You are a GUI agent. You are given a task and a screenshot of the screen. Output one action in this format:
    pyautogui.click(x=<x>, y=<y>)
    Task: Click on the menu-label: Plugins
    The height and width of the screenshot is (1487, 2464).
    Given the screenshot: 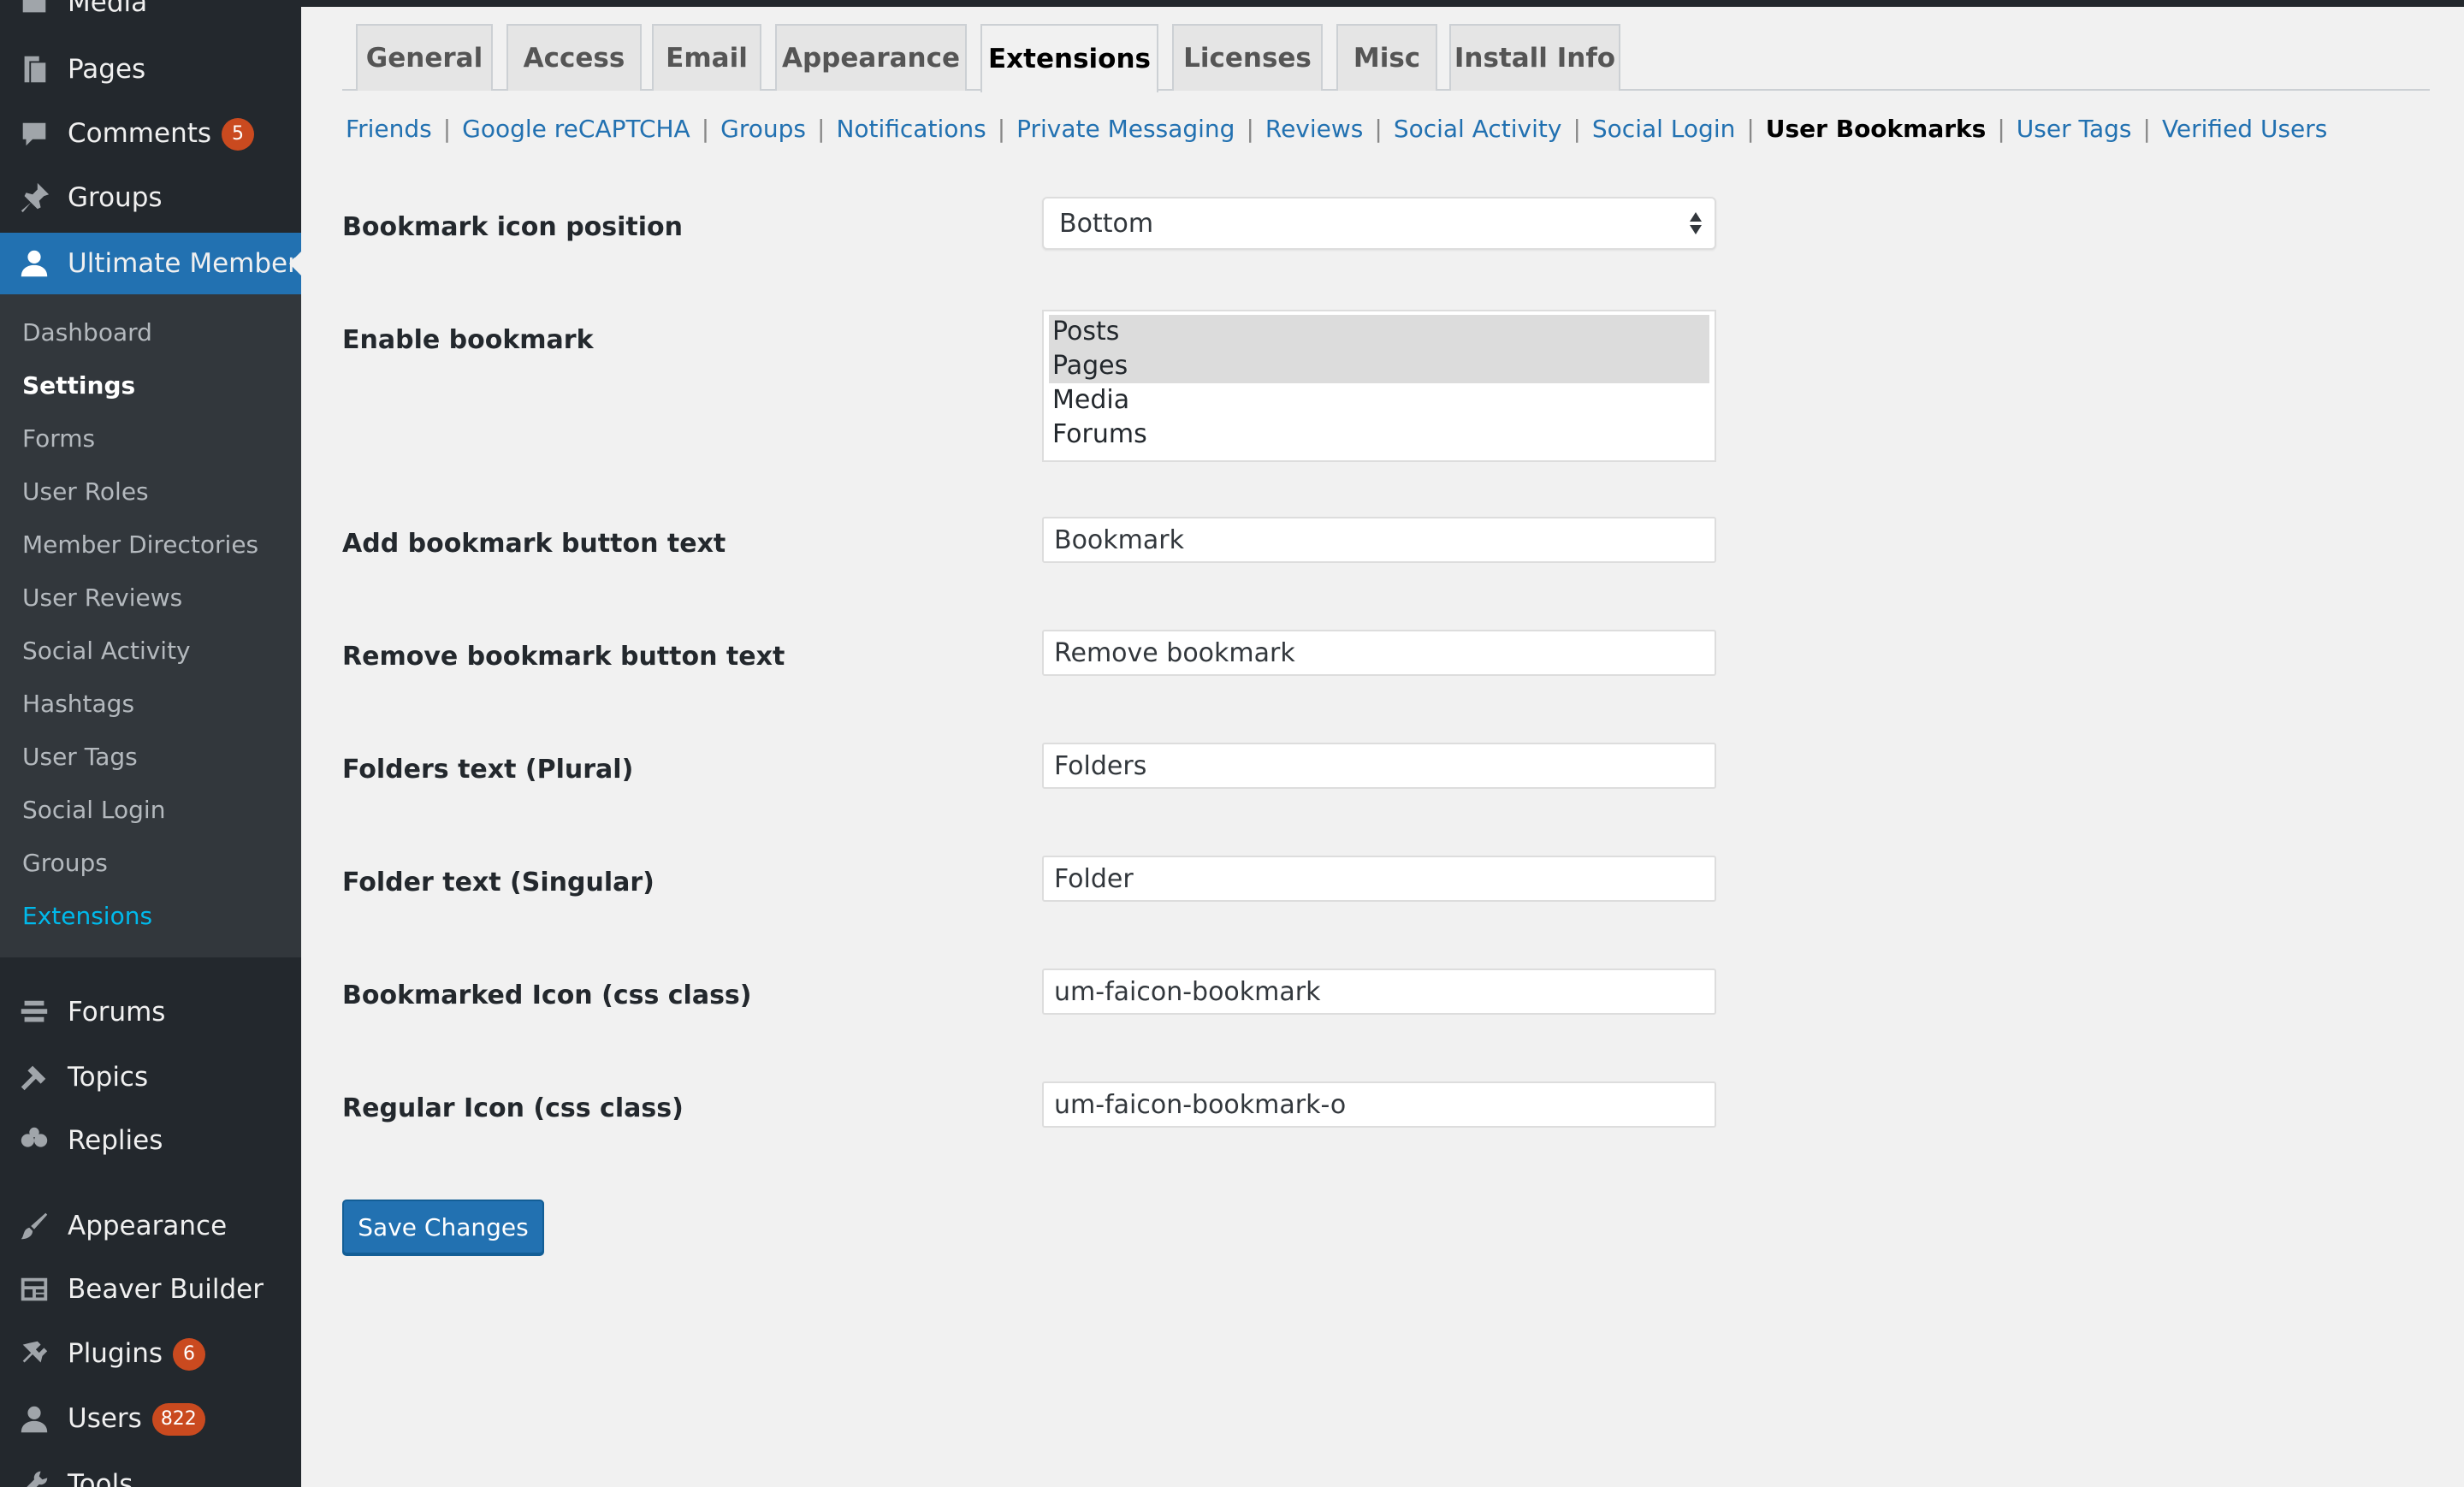 What is the action you would take?
    pyautogui.click(x=115, y=1353)
    